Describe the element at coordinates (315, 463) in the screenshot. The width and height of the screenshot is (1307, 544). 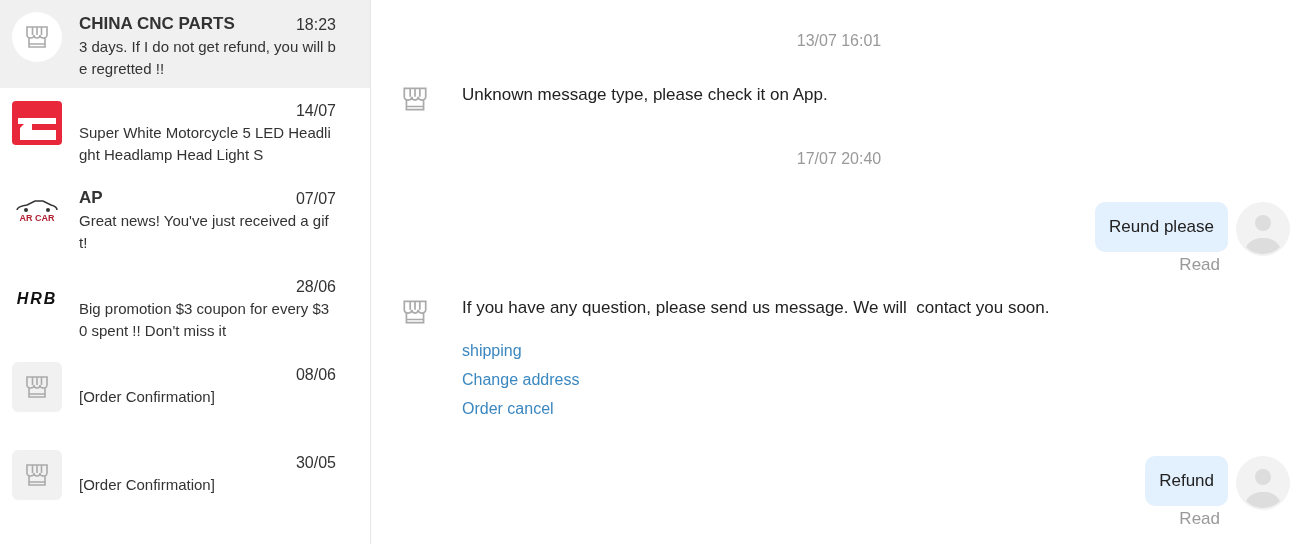
I see `message-date: 30/05` at that location.